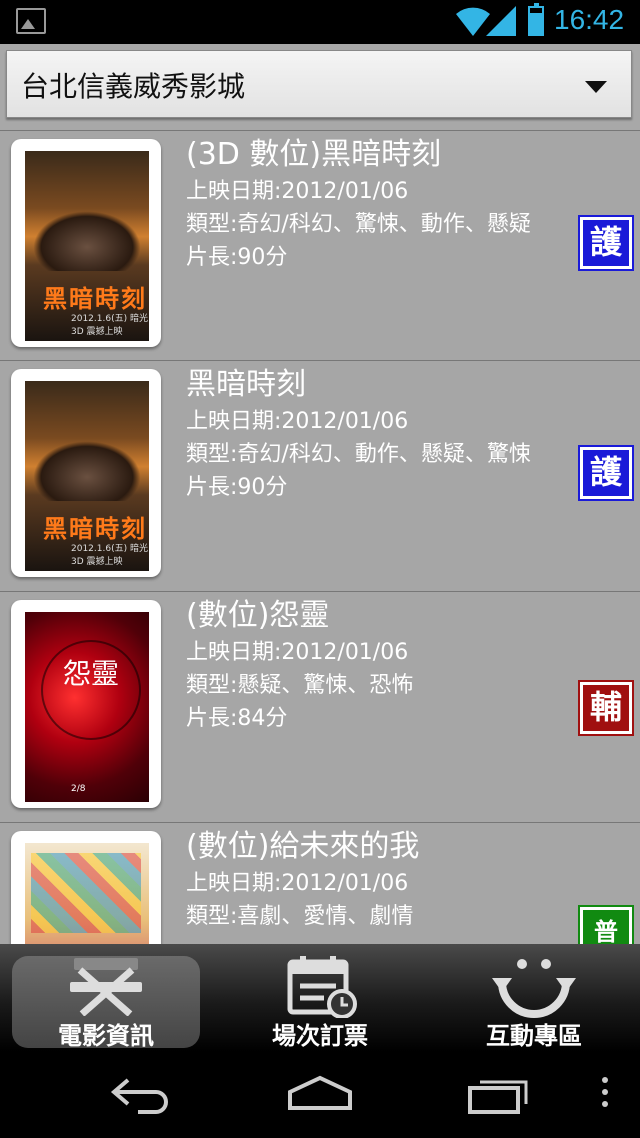 The height and width of the screenshot is (1138, 640). I want to click on poster-image: 怨靈 2/8, so click(87, 707).